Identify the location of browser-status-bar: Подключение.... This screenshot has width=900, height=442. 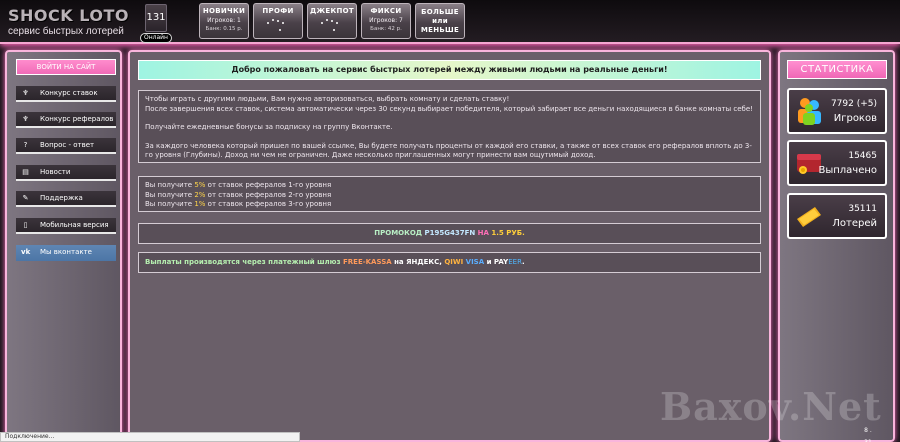
(150, 437).